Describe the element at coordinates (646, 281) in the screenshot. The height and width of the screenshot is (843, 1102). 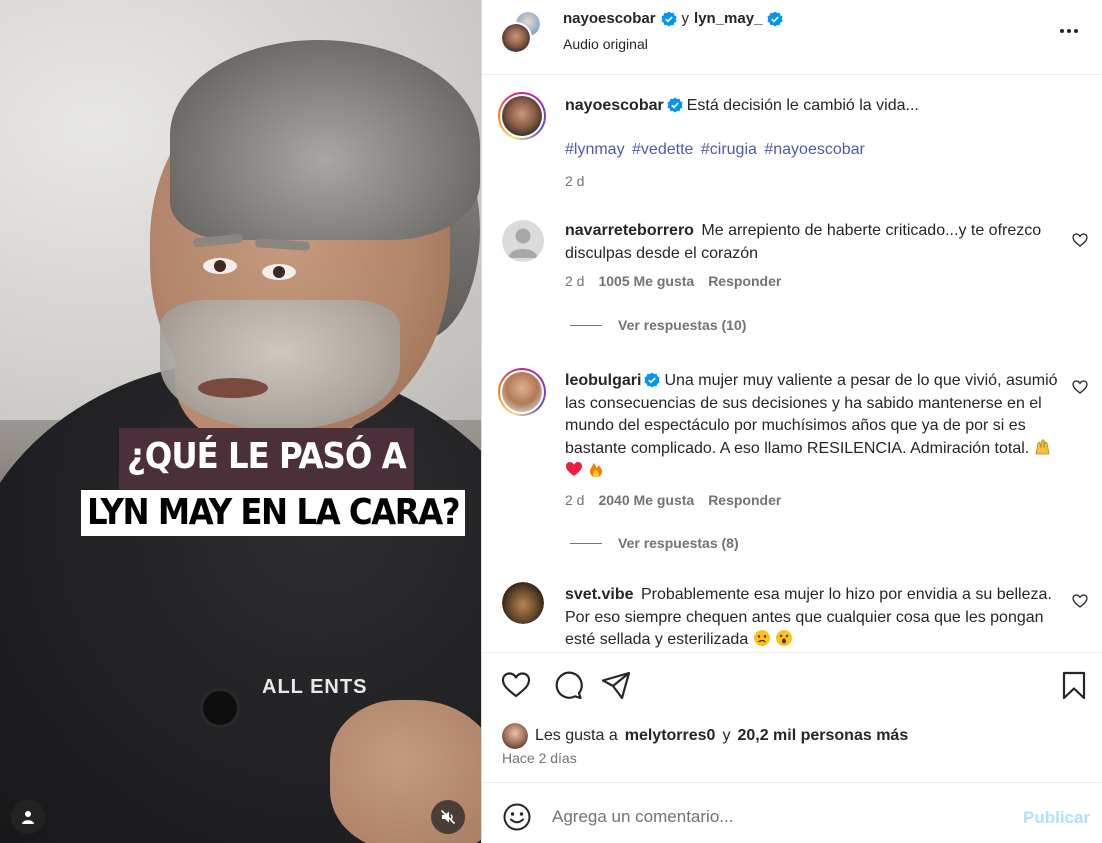
I see `comment-likes: 1005 Me gusta` at that location.